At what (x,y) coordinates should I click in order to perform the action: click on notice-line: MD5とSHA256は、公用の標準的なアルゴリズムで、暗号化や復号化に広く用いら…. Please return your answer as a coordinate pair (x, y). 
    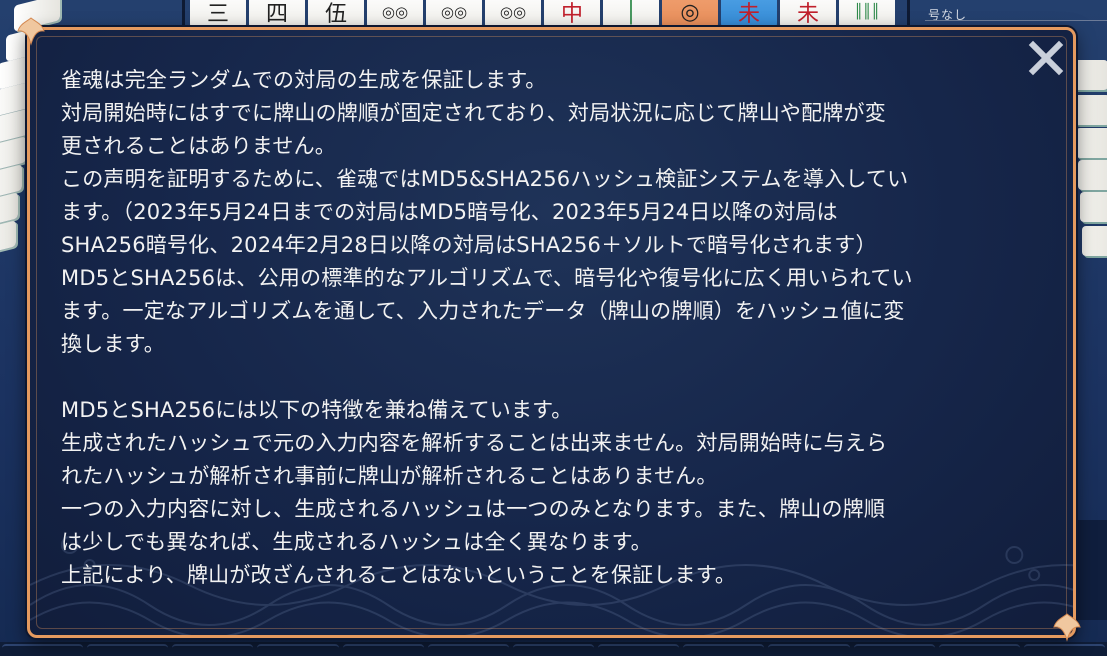
    Looking at the image, I should click on (487, 278).